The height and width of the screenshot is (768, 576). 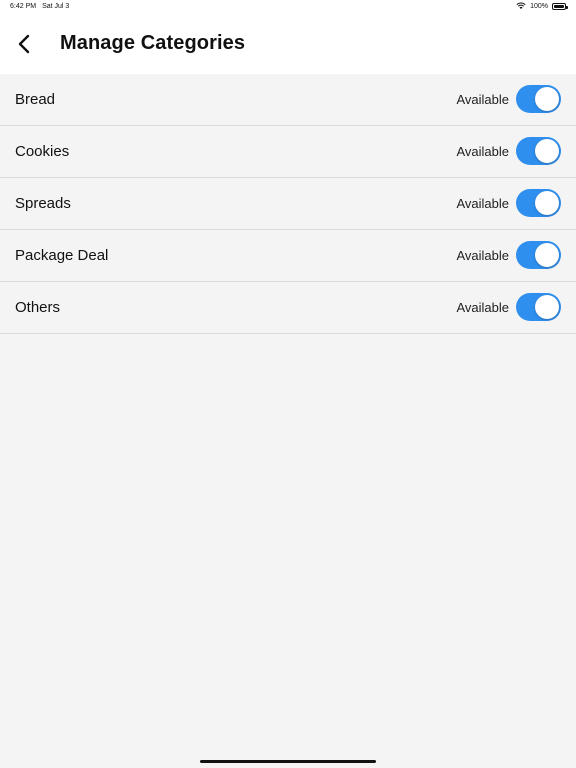 What do you see at coordinates (56, 6) in the screenshot?
I see `status-date: Sat Jul 3` at bounding box center [56, 6].